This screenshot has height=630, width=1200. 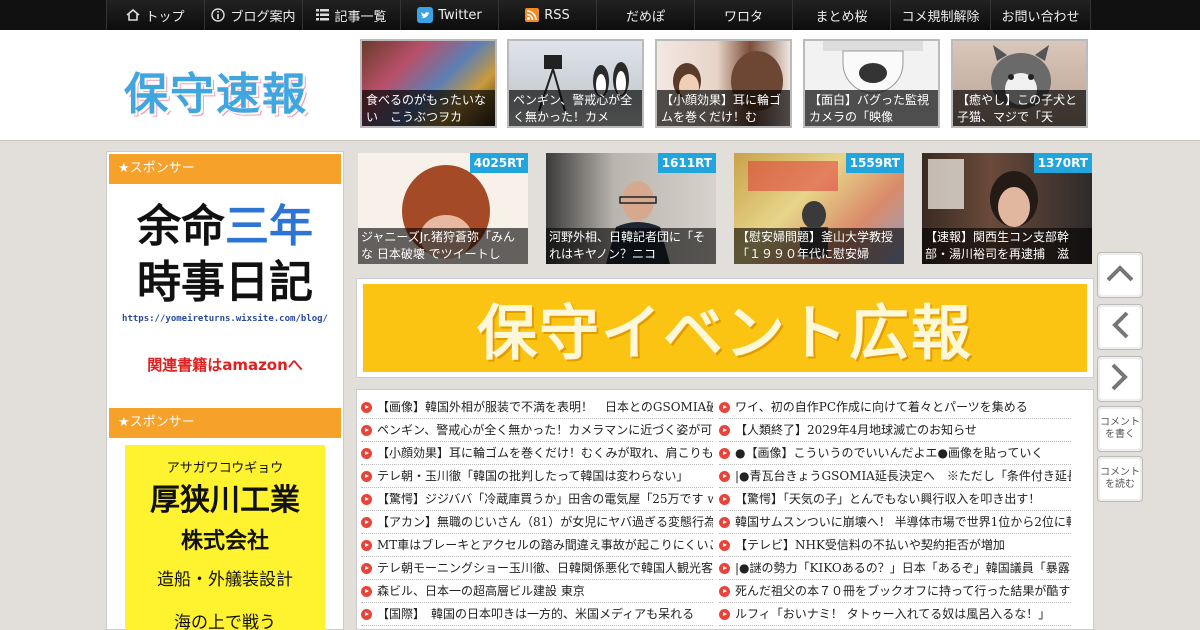 I want to click on news-item: 【テレビ】NHK受信料の不払いや契約拒否が増加, so click(x=895, y=545).